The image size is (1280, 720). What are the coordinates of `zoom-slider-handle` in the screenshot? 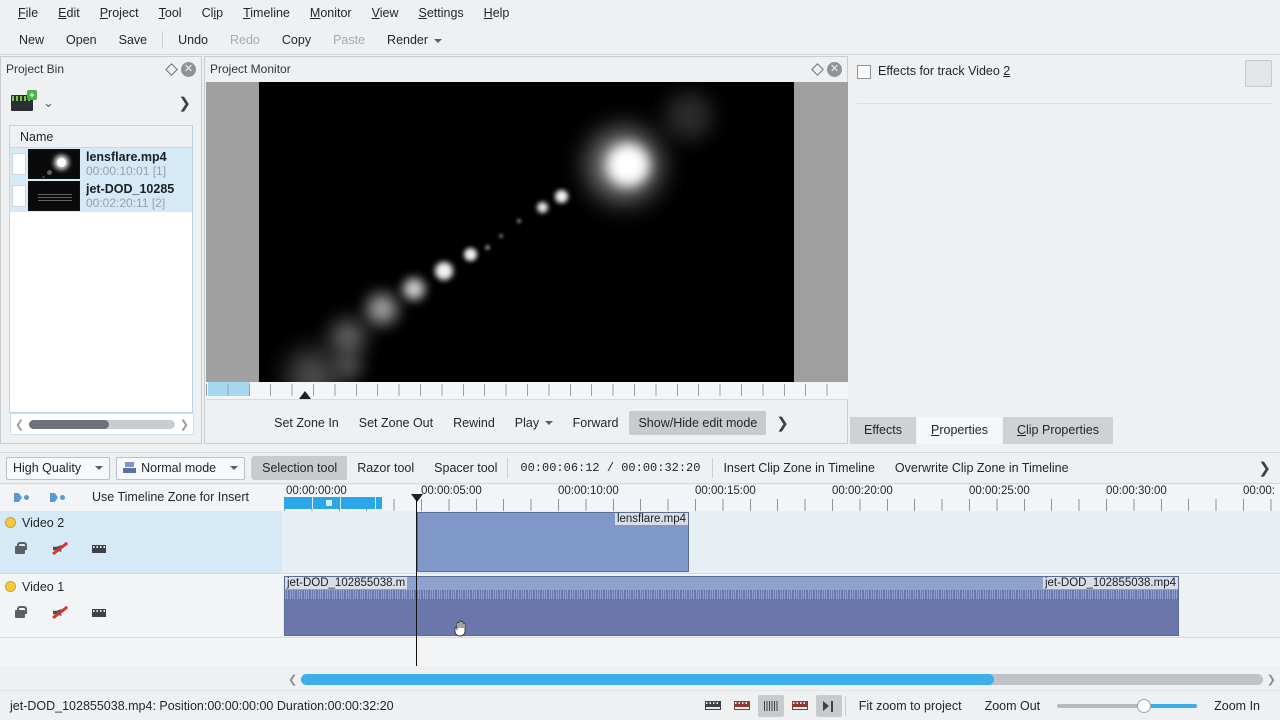 It's located at (1144, 706).